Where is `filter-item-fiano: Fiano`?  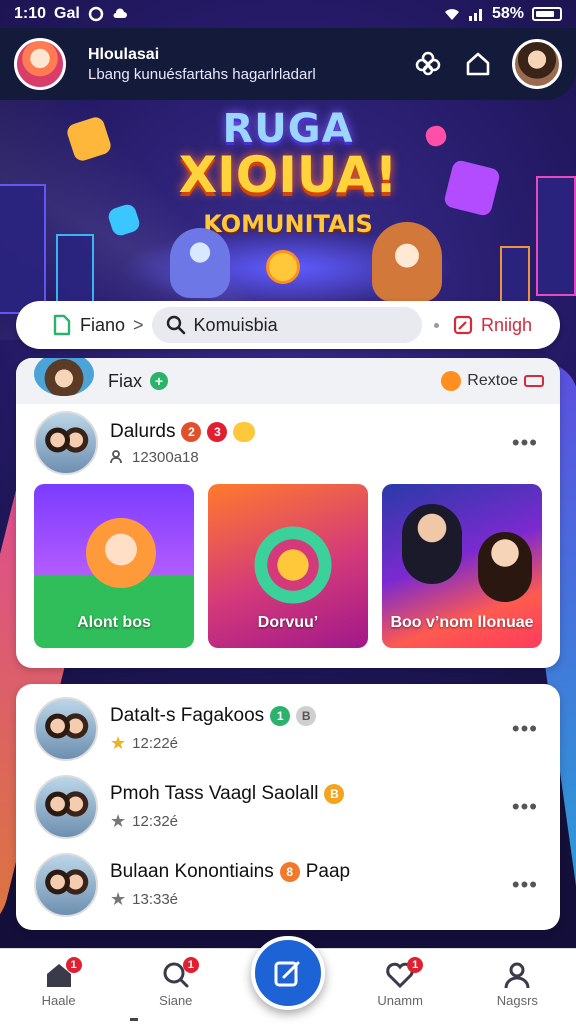 filter-item-fiano: Fiano is located at coordinates (88, 325).